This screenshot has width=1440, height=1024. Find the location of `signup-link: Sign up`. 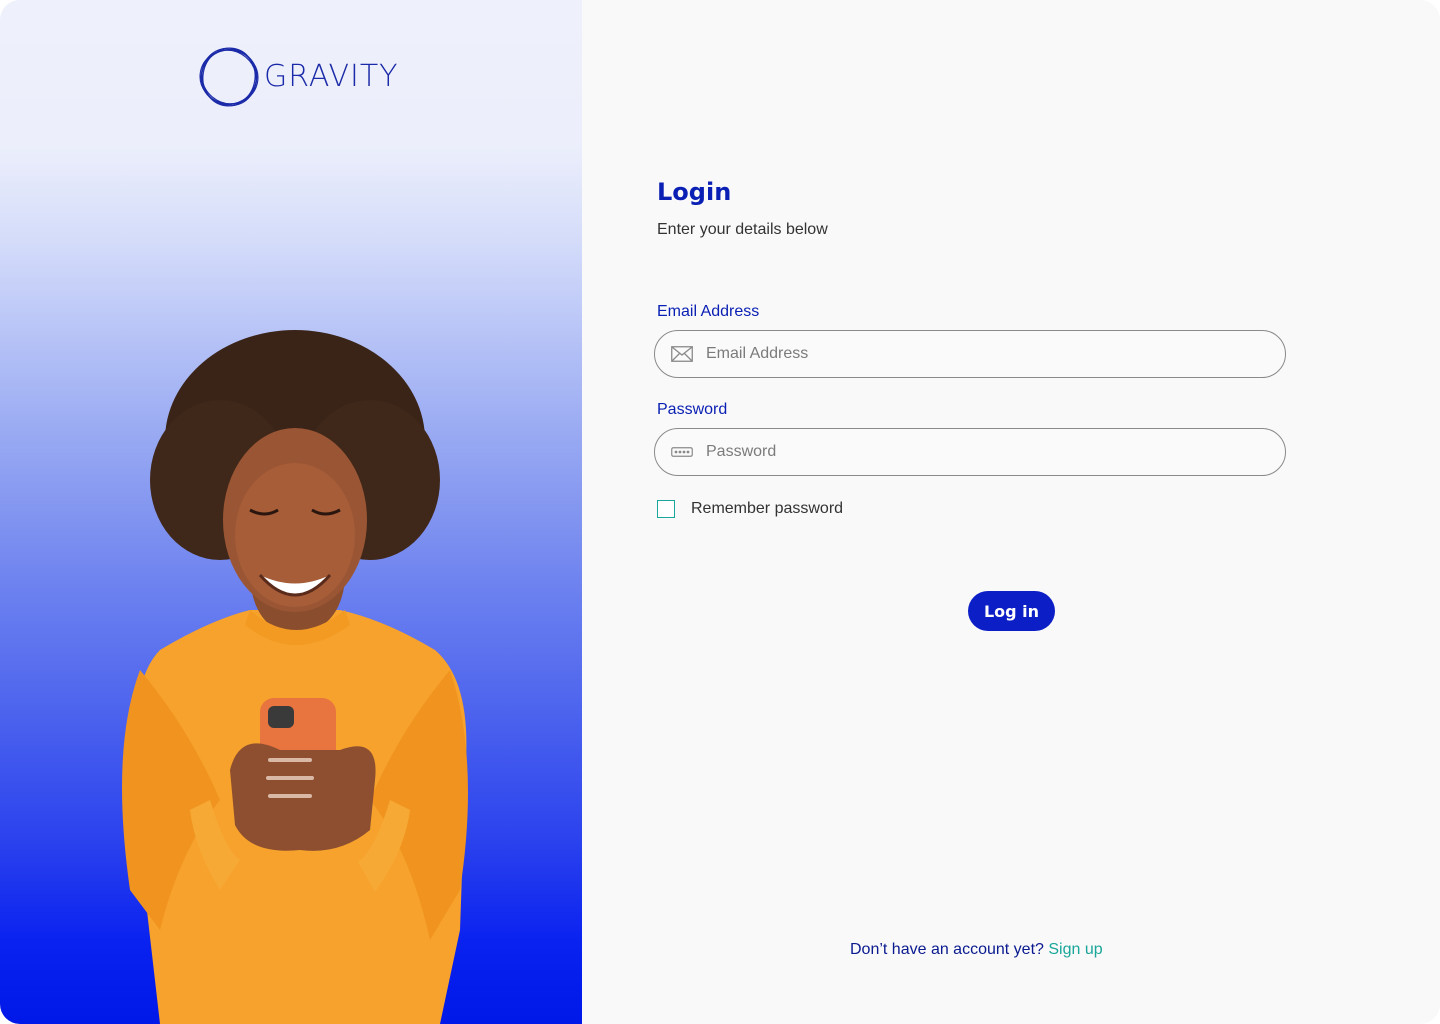

signup-link: Sign up is located at coordinates (1075, 949).